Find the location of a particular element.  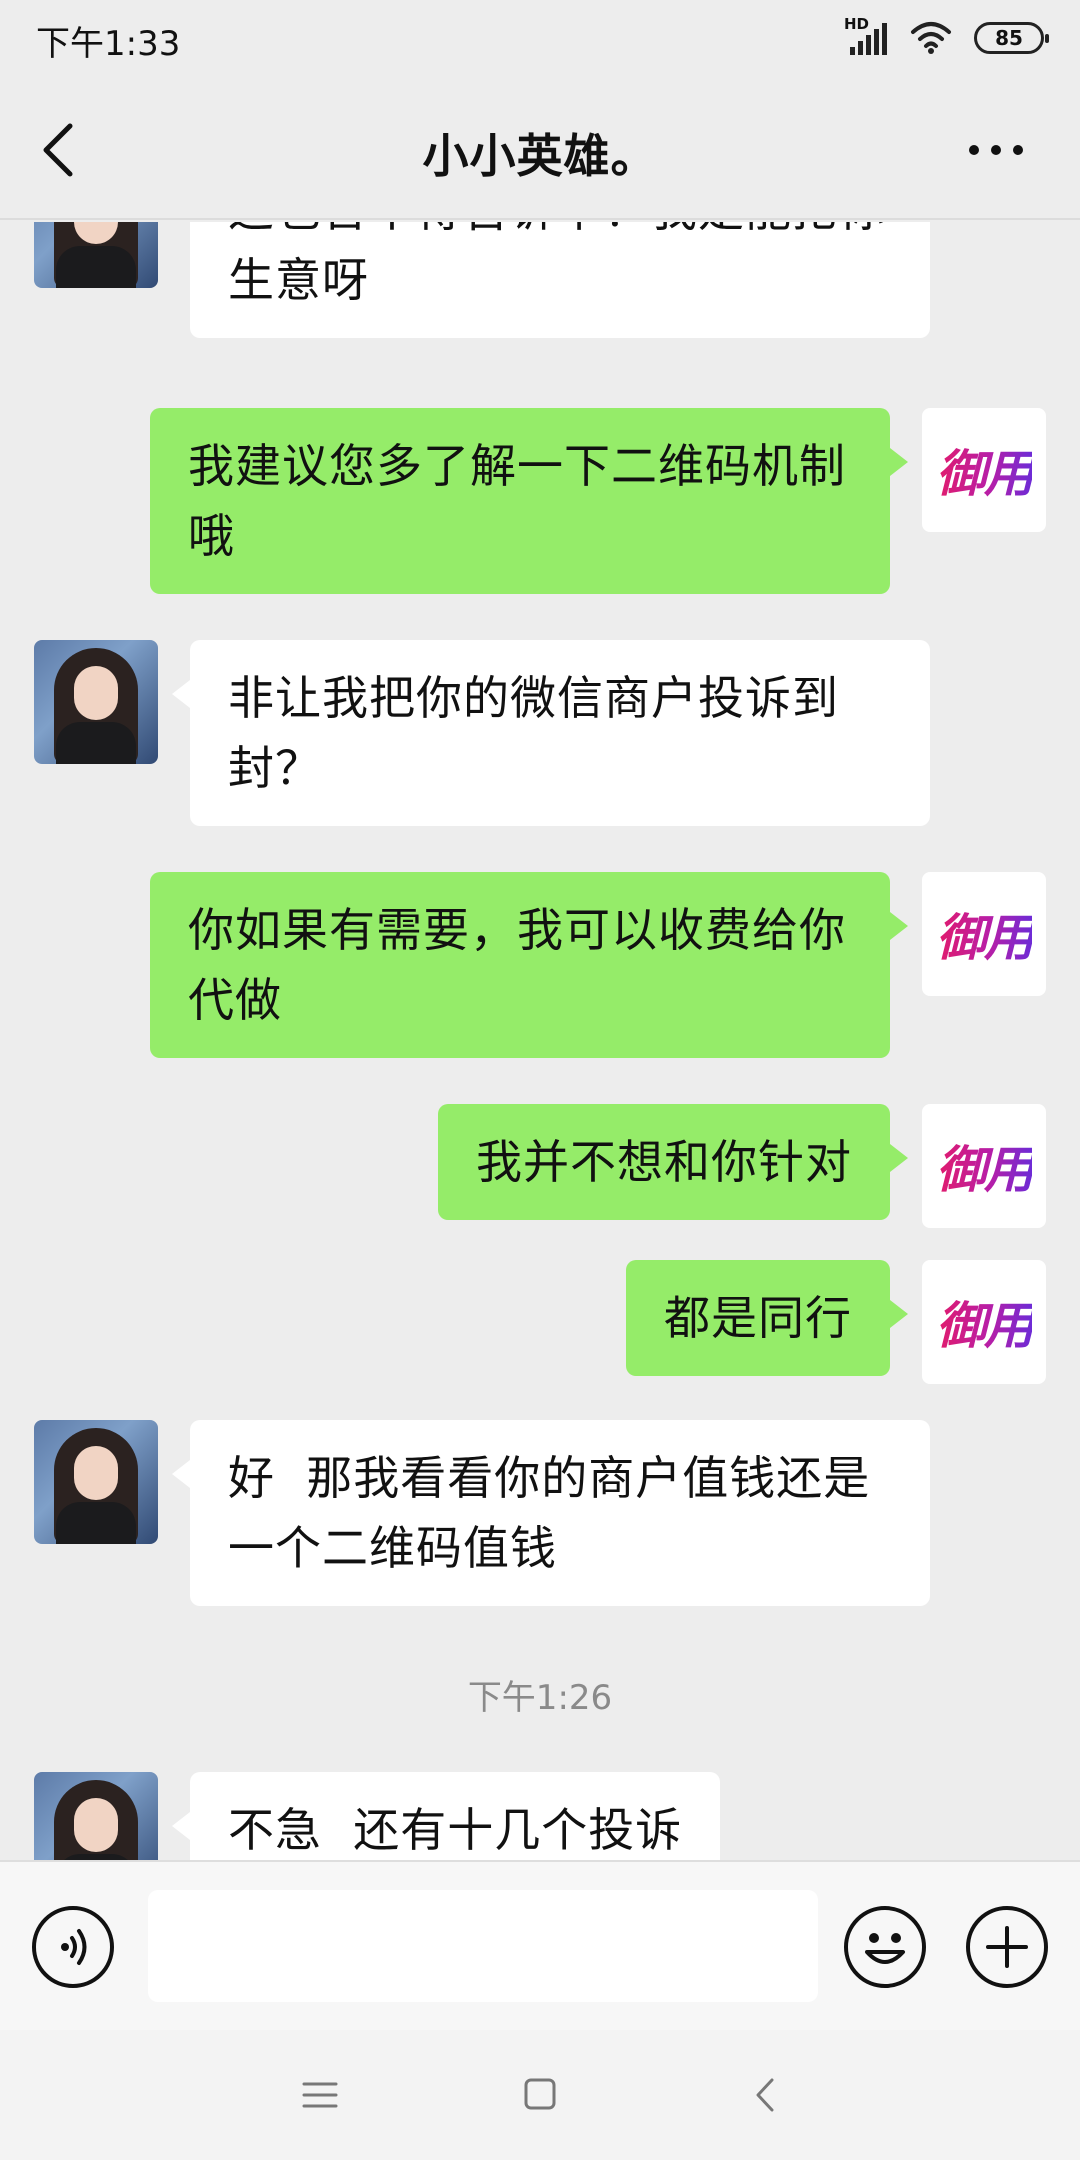

back-triangle-icon is located at coordinates (765, 2095).